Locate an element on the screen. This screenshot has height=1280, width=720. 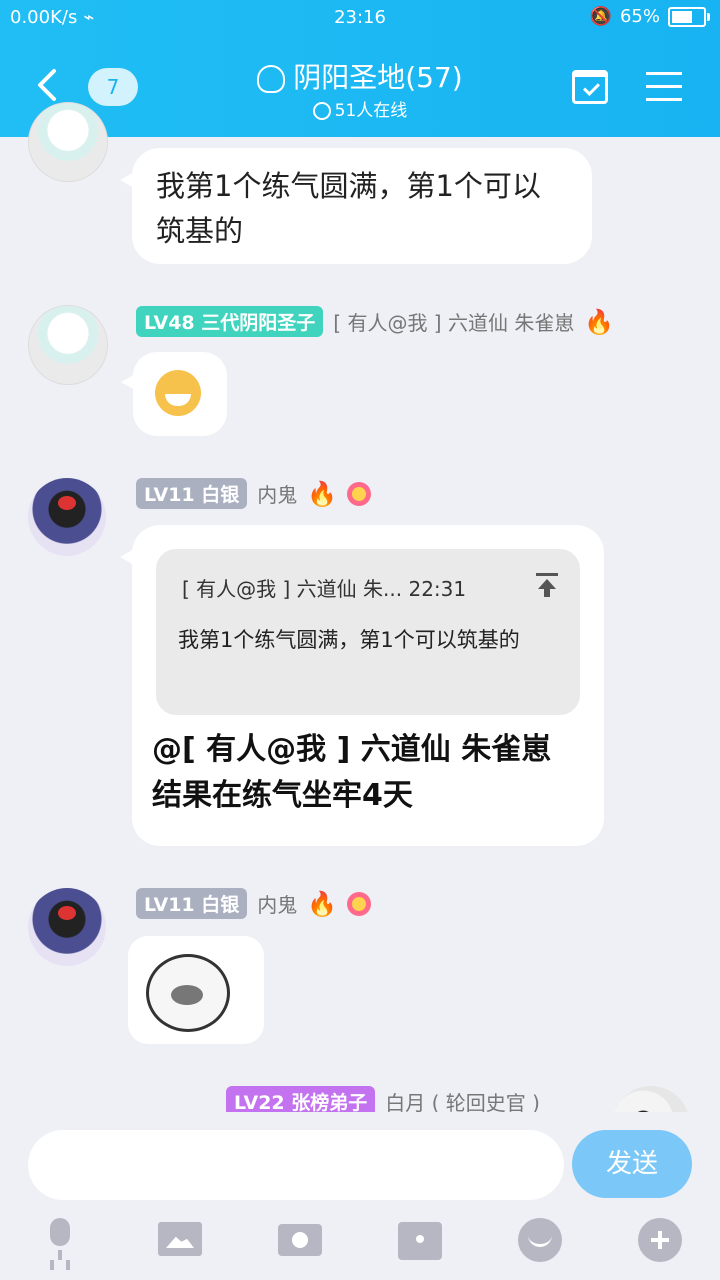
battery-icon is located at coordinates (689, 16).